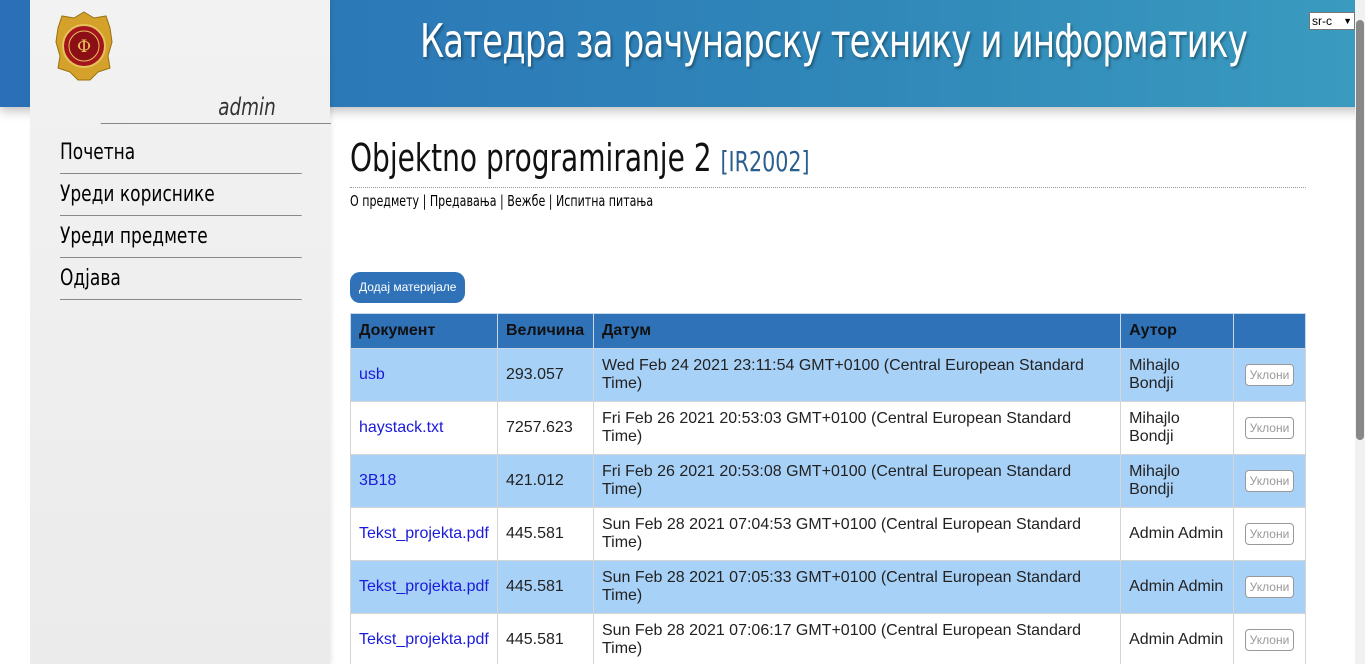  What do you see at coordinates (828, 187) in the screenshot?
I see `divider` at bounding box center [828, 187].